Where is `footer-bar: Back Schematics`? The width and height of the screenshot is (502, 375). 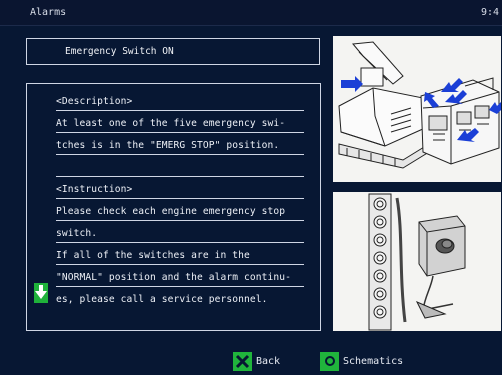 footer-bar: Back Schematics is located at coordinates (251, 359).